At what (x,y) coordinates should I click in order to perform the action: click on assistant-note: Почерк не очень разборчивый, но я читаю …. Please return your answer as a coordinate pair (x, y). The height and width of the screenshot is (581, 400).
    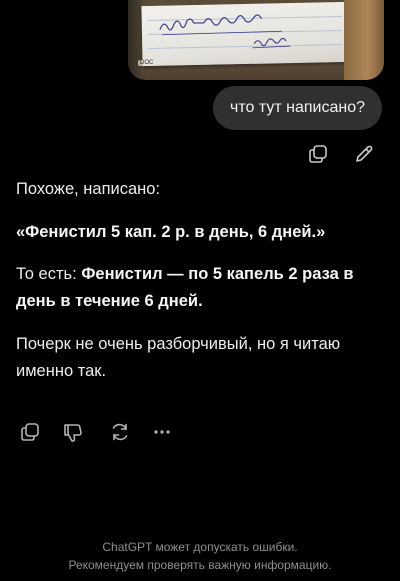
    Looking at the image, I should click on (178, 357).